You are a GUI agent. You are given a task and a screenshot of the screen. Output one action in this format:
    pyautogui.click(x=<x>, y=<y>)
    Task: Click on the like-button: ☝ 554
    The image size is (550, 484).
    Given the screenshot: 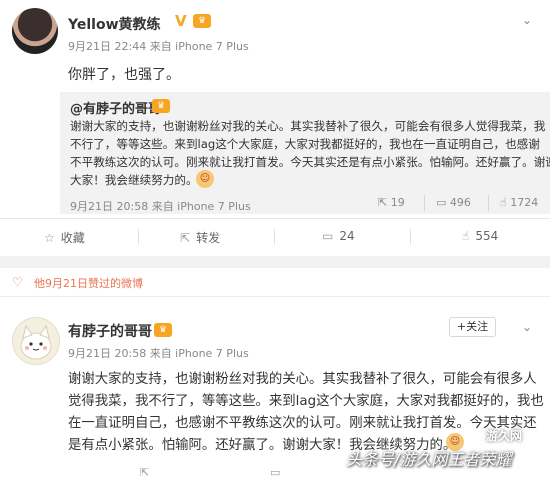 What is the action you would take?
    pyautogui.click(x=480, y=236)
    